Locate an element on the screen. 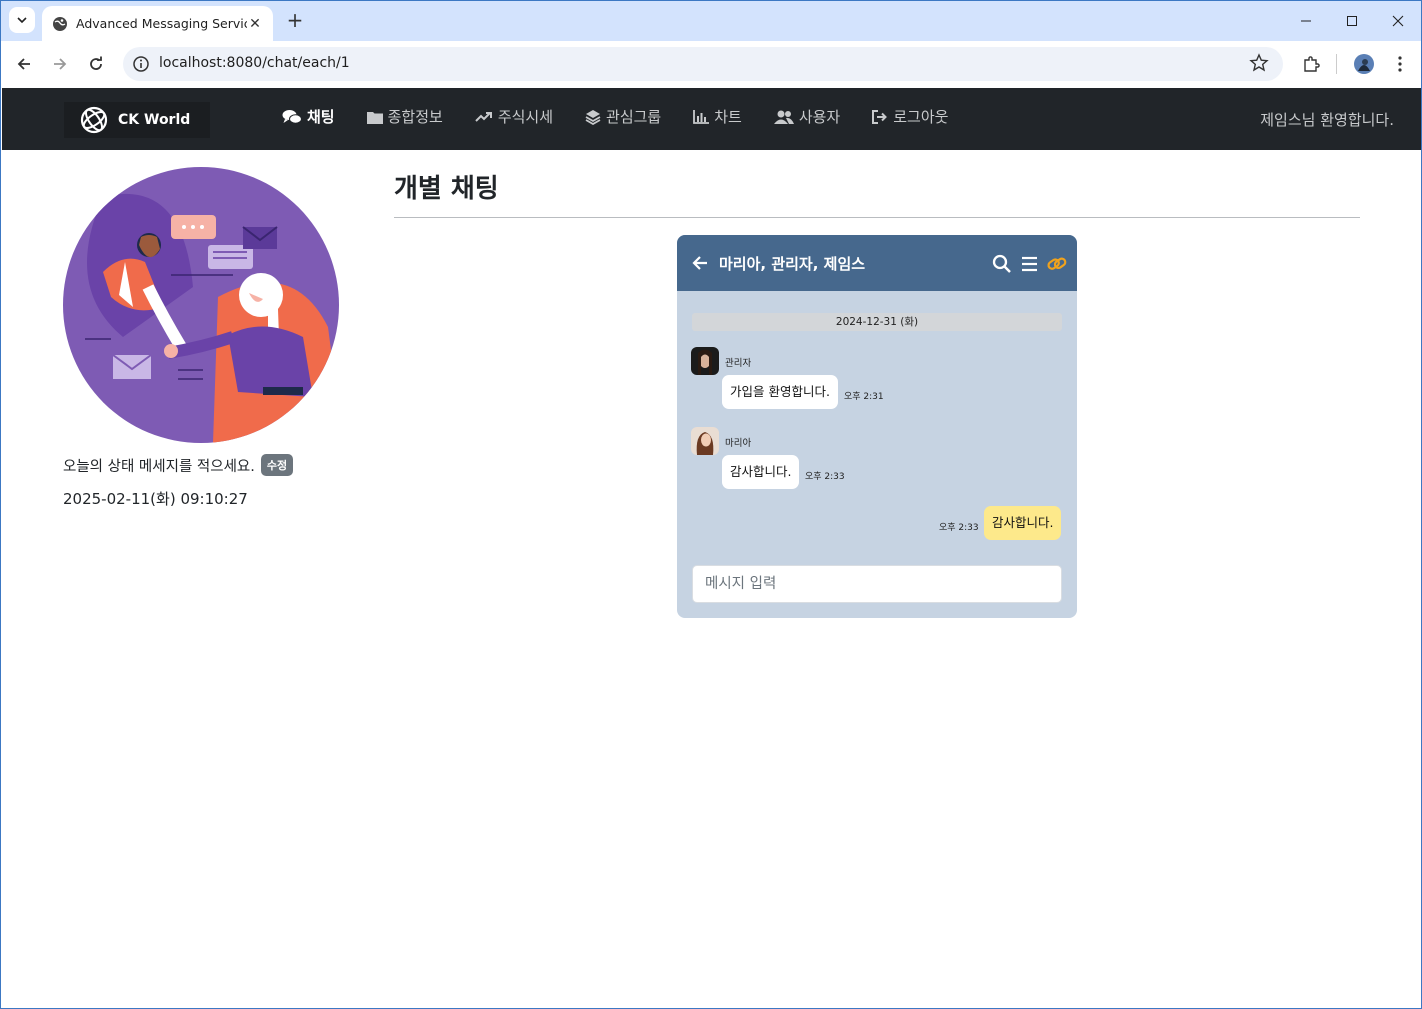  menu-item-info: 종합정보 is located at coordinates (404, 116).